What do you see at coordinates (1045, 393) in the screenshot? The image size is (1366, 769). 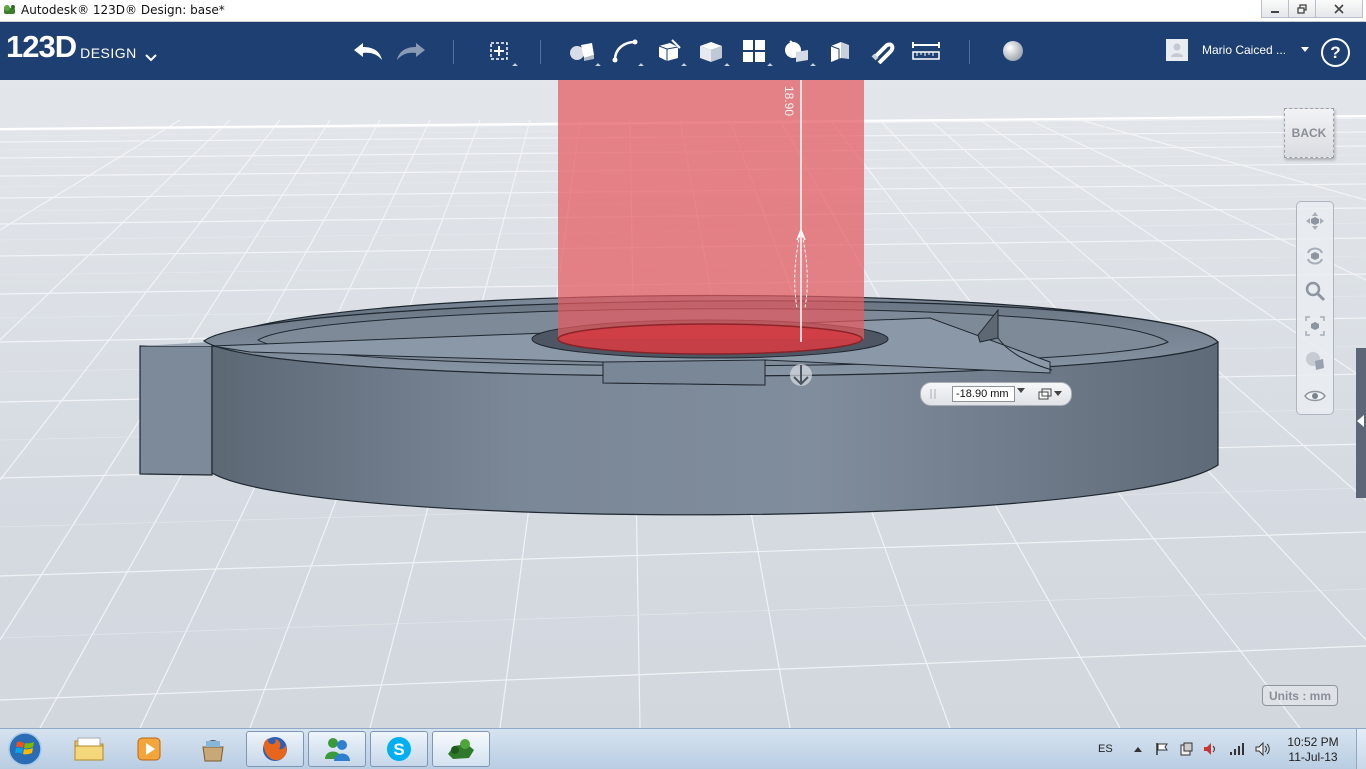 I see `merge-mode-icon` at bounding box center [1045, 393].